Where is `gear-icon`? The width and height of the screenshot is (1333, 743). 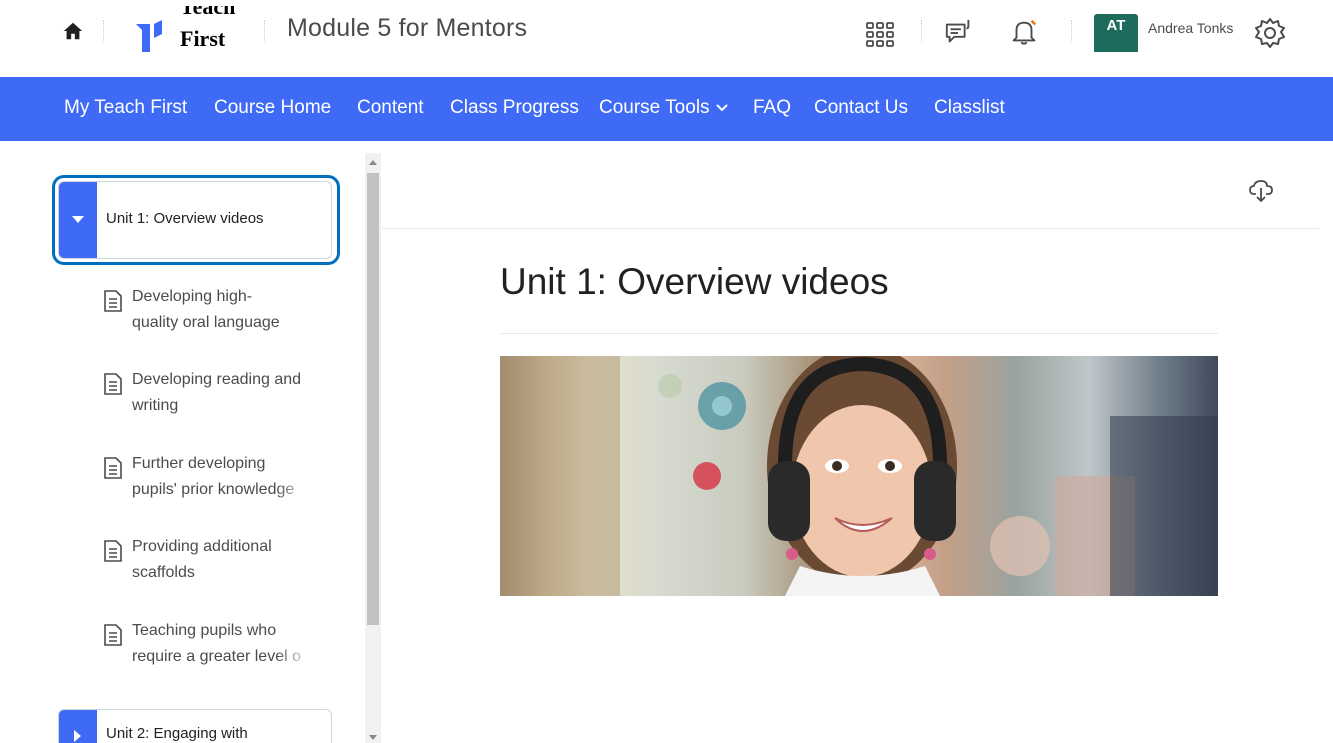
gear-icon is located at coordinates (1270, 33).